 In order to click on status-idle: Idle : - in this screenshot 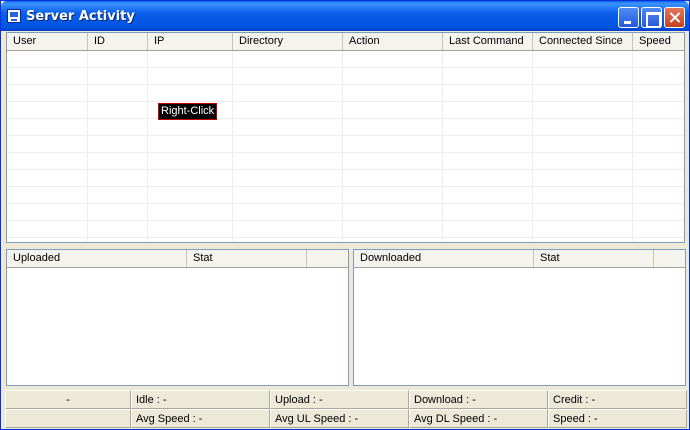, I will do `click(200, 399)`.